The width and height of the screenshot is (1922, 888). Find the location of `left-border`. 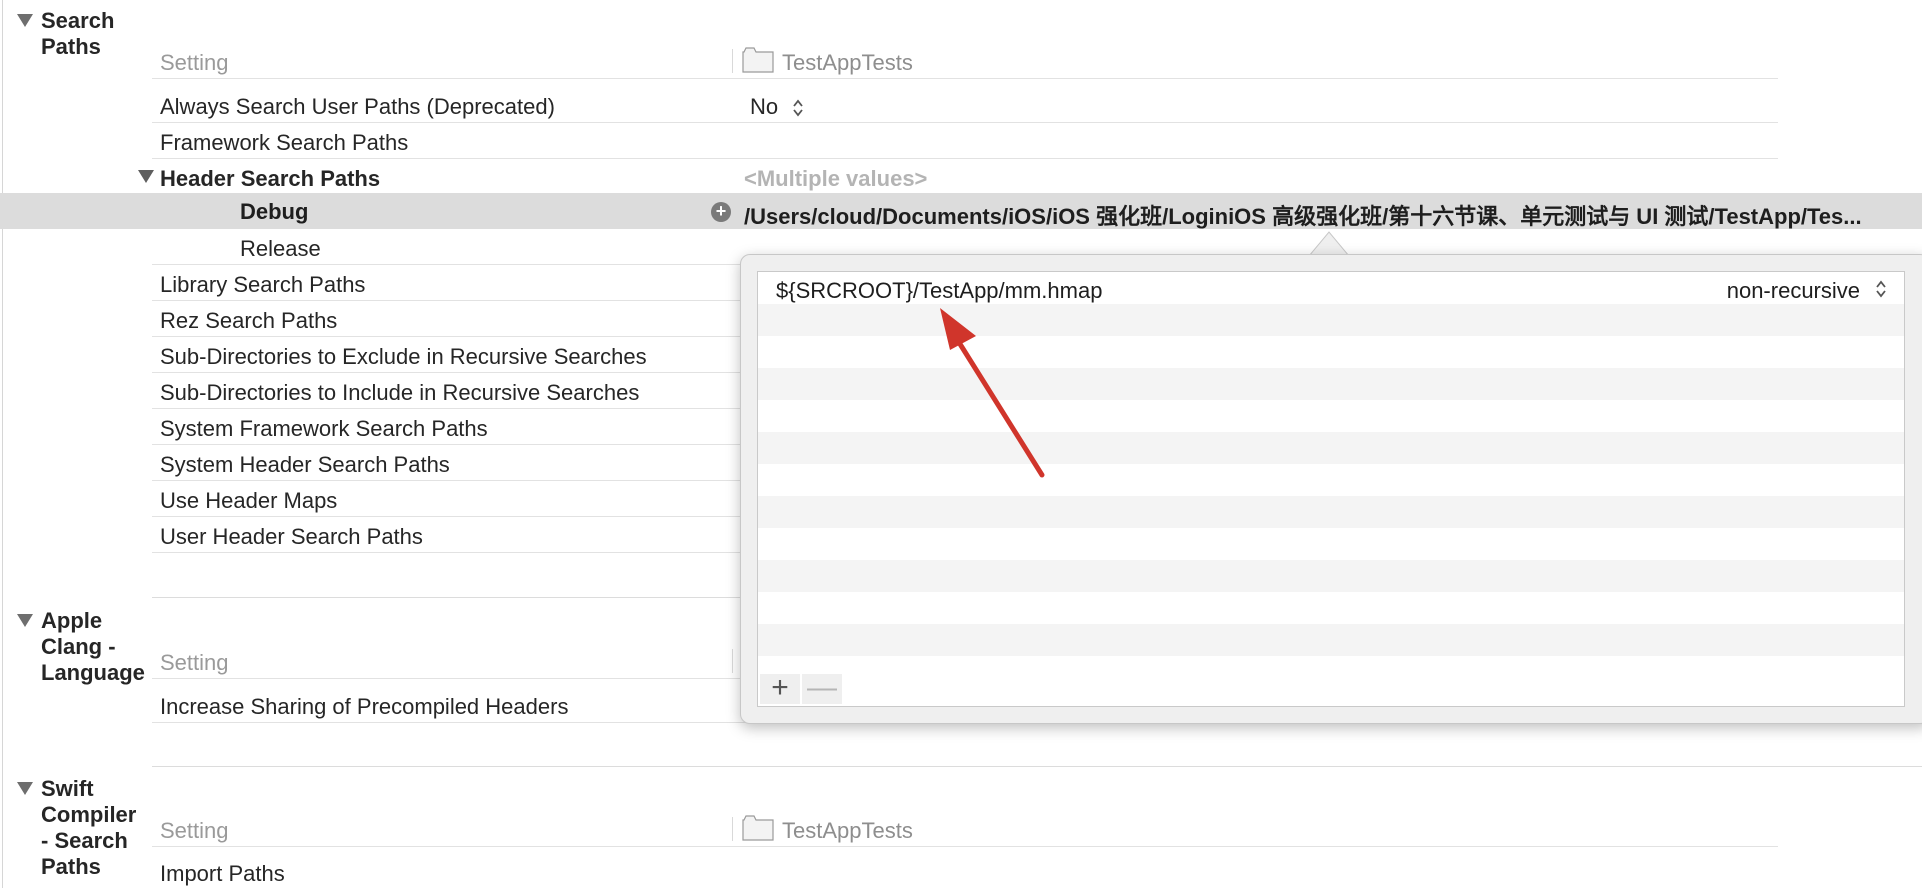

left-border is located at coordinates (2, 444).